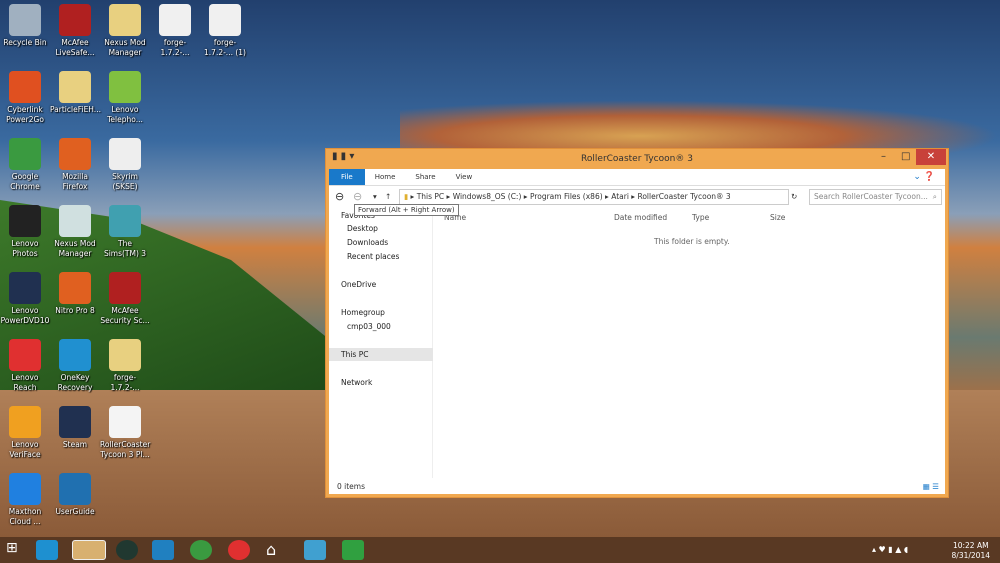  I want to click on system-tray-icons: ▴ ♥ ▮ ▲ ◖, so click(890, 549).